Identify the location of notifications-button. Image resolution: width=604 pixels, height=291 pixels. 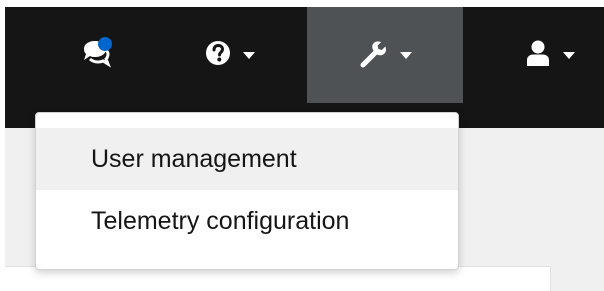
(95, 55).